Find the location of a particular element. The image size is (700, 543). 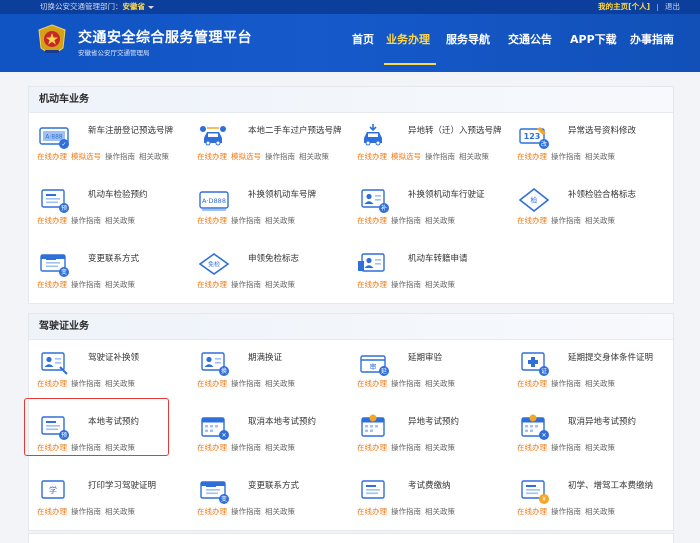

service-card: 异地考试预约 在线办理 操作指南 相关政策 is located at coordinates (431, 434).